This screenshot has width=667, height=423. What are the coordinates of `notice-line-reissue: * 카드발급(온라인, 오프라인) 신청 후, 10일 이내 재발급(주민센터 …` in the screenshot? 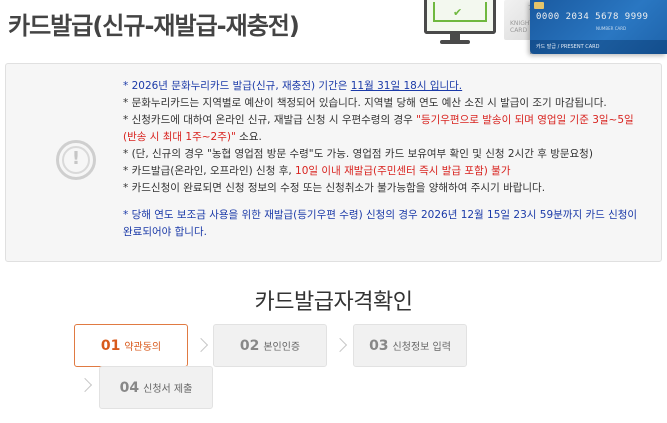 It's located at (317, 171).